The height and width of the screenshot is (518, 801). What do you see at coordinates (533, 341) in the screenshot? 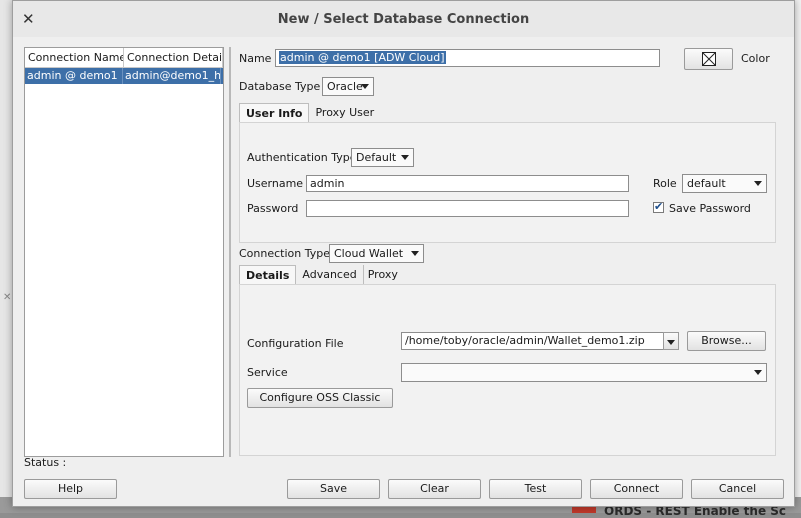
I see `configuration-file-field: /home/toby/oracle/admin/Wallet_demo1.zip` at bounding box center [533, 341].